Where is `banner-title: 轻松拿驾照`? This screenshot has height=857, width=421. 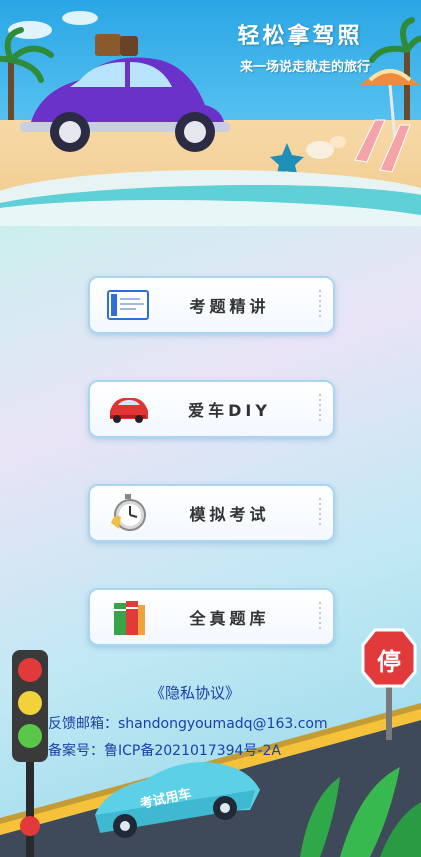
banner-title: 轻松拿驾照 is located at coordinates (300, 36).